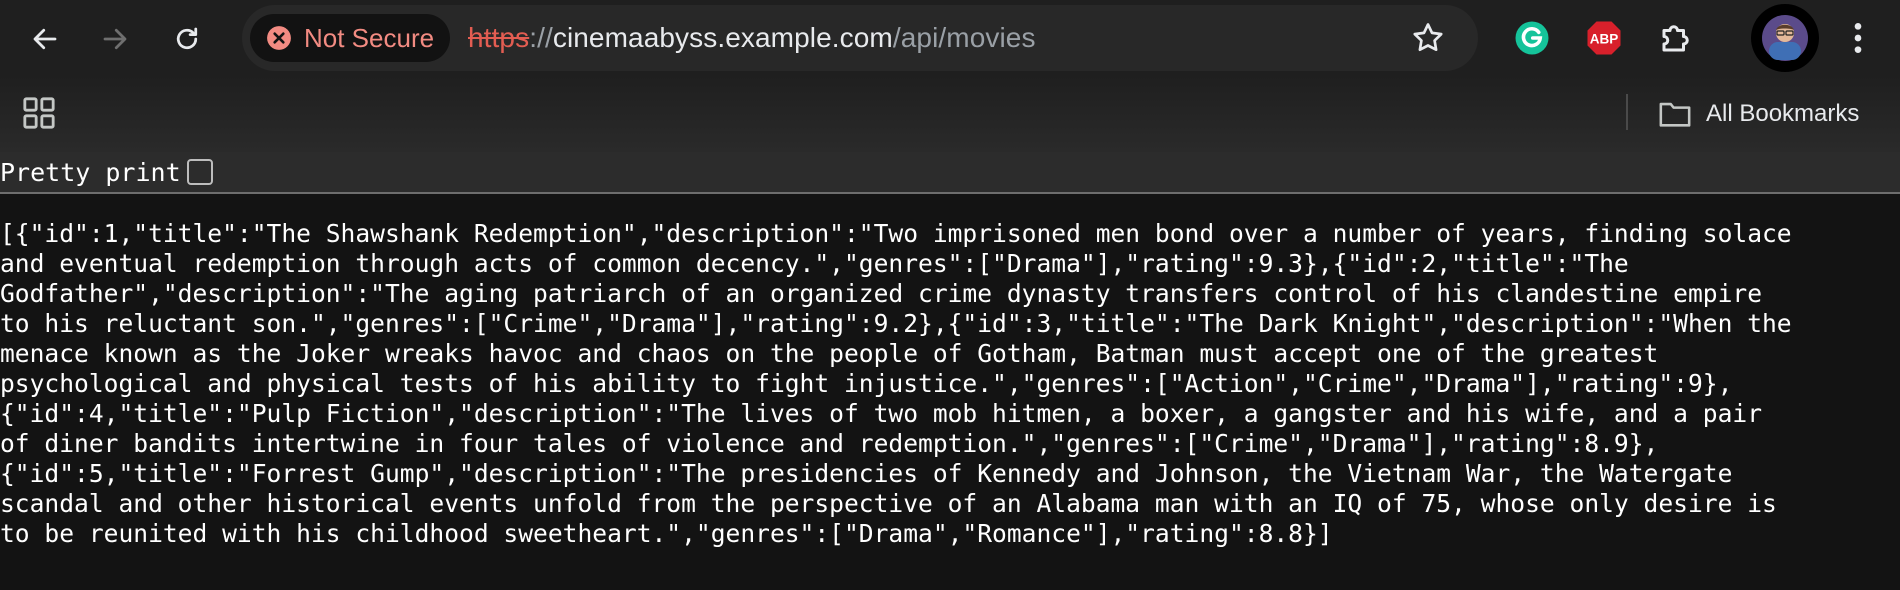 The image size is (1900, 590). What do you see at coordinates (199, 172) in the screenshot?
I see `pretty-print-checkbox` at bounding box center [199, 172].